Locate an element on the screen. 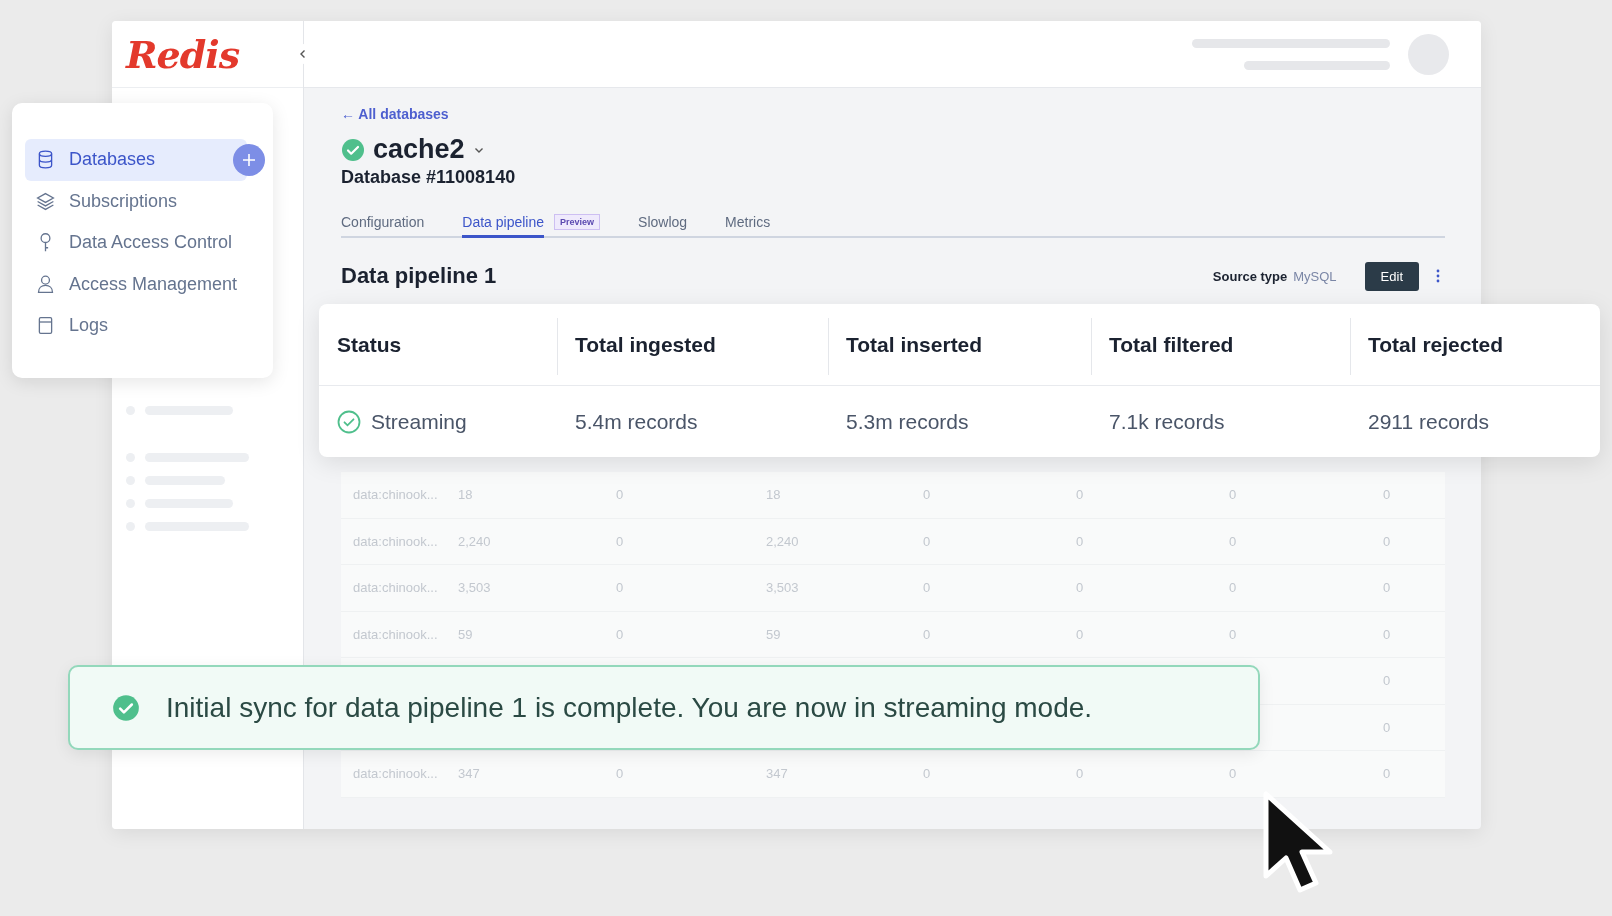 The image size is (1612, 916). add-button is located at coordinates (249, 160).